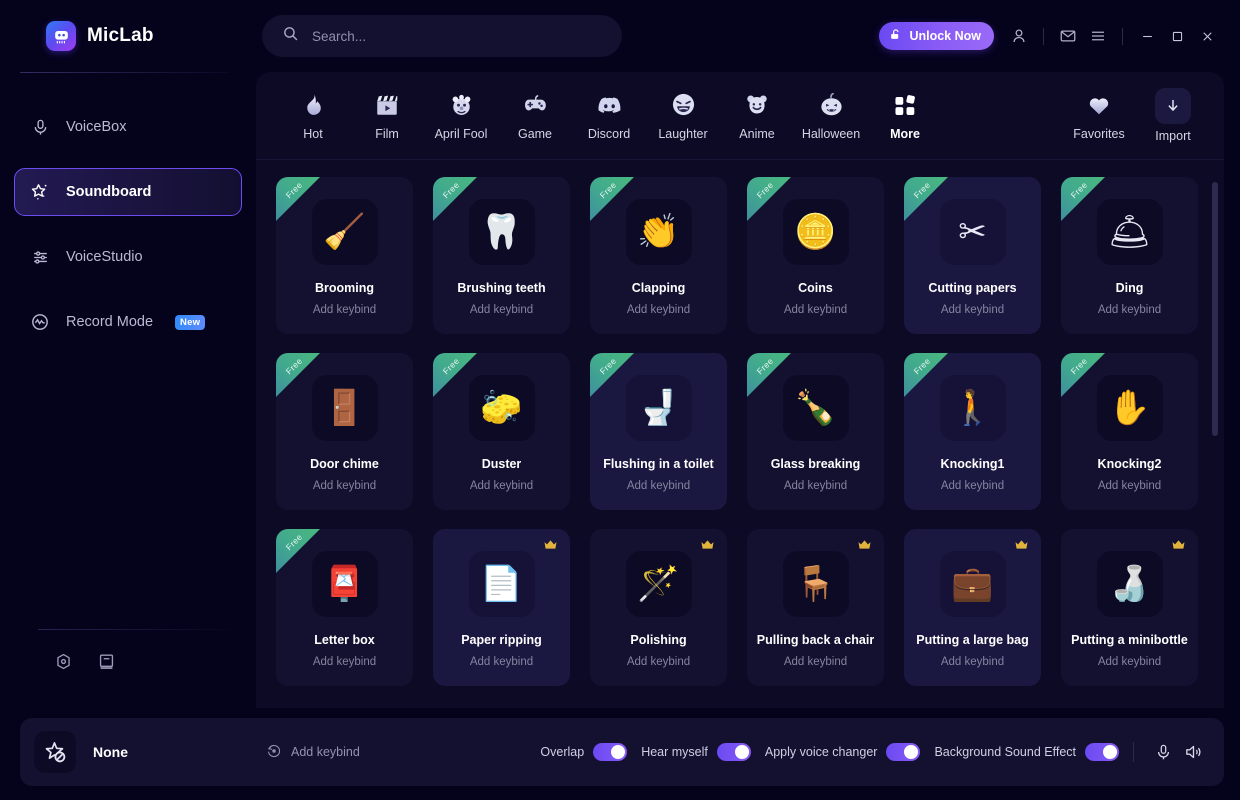 Image resolution: width=1240 pixels, height=800 pixels. Describe the element at coordinates (1043, 36) in the screenshot. I see `divider` at that location.